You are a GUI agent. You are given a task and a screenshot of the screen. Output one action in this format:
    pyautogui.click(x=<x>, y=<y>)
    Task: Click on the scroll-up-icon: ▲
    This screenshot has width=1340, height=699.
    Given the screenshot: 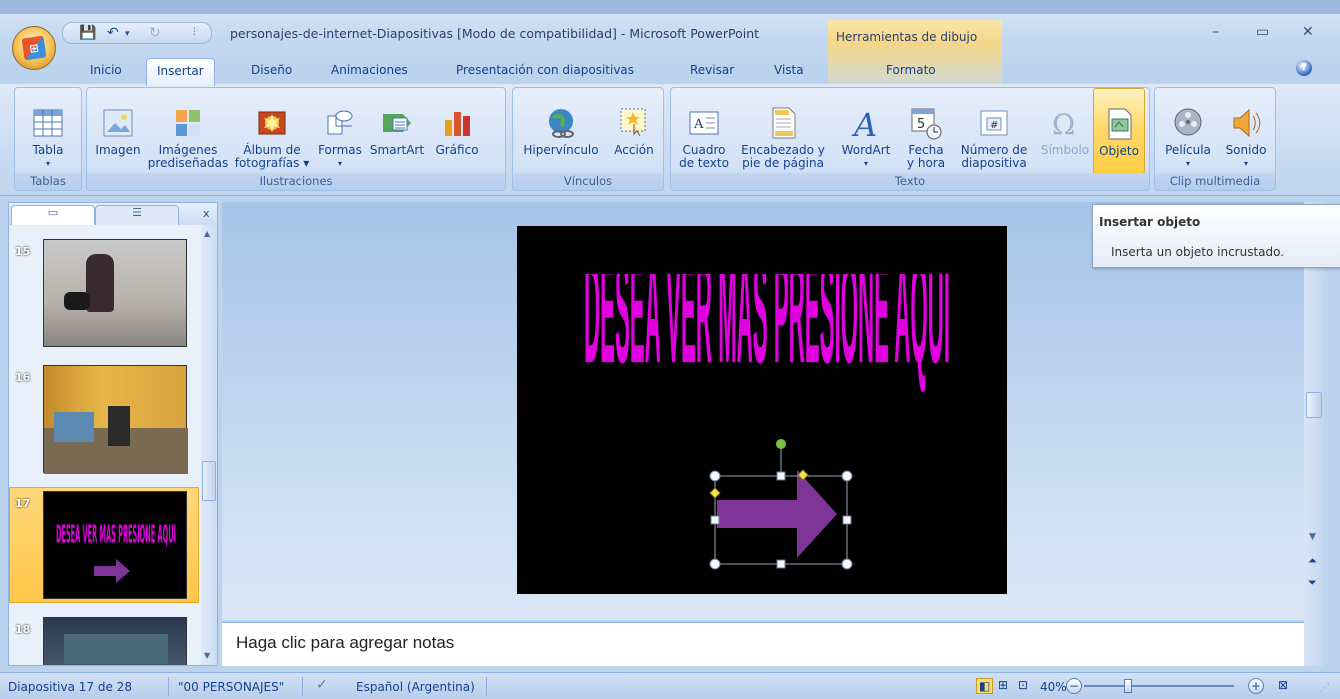 What is the action you would take?
    pyautogui.click(x=207, y=233)
    